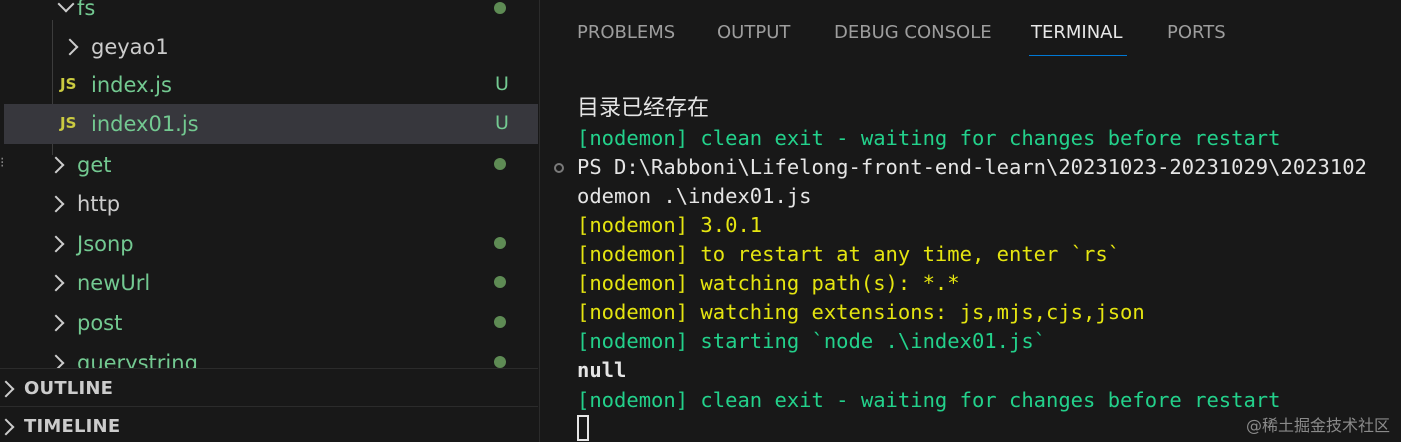  Describe the element at coordinates (269, 424) in the screenshot. I see `timeline-section-header: TIMELINE` at that location.